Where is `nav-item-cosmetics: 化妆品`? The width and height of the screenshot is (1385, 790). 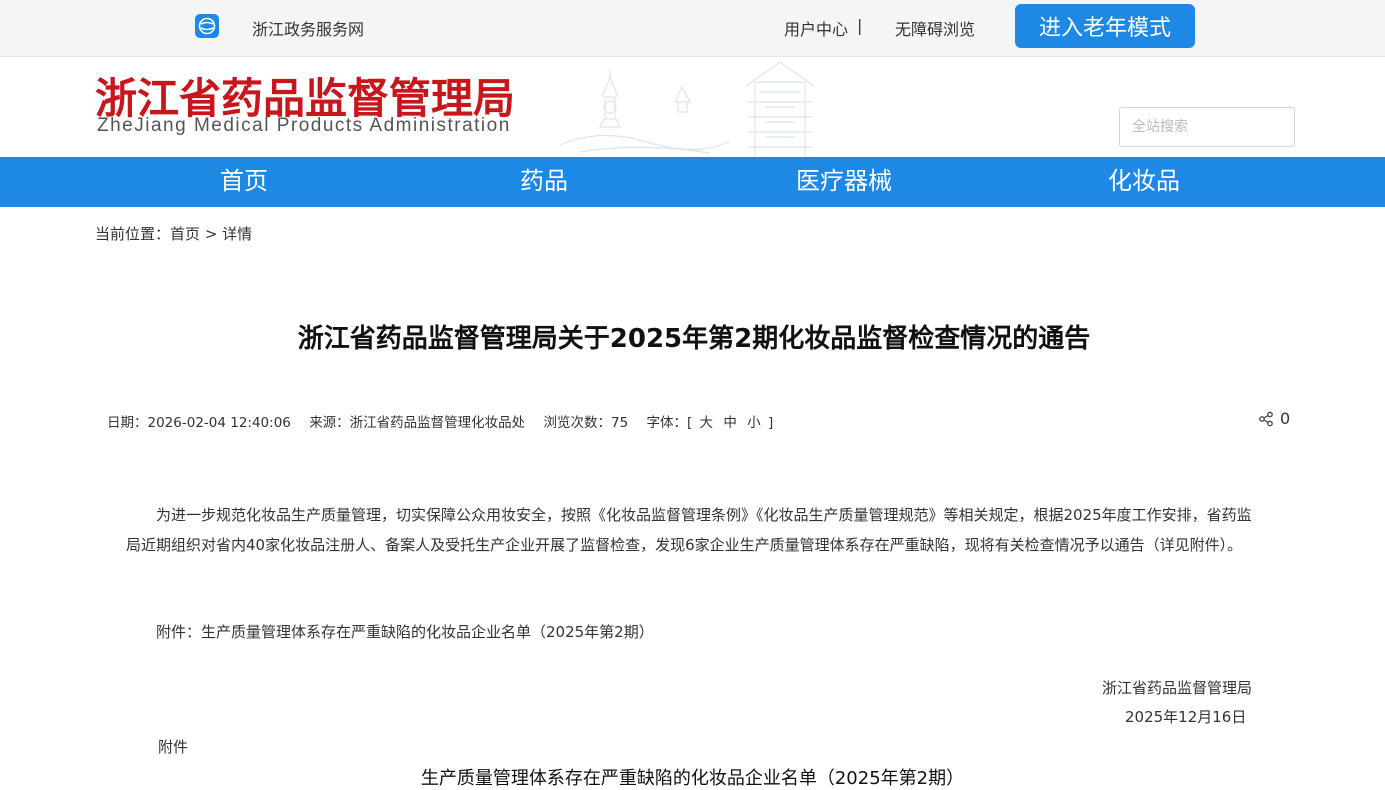
nav-item-cosmetics: 化妆品 is located at coordinates (1144, 182).